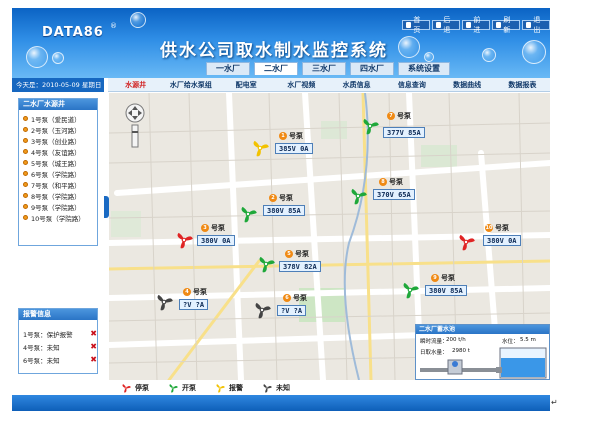 The image size is (598, 426). I want to click on pump-list-item: 8号泵（学院路）, so click(54, 195).